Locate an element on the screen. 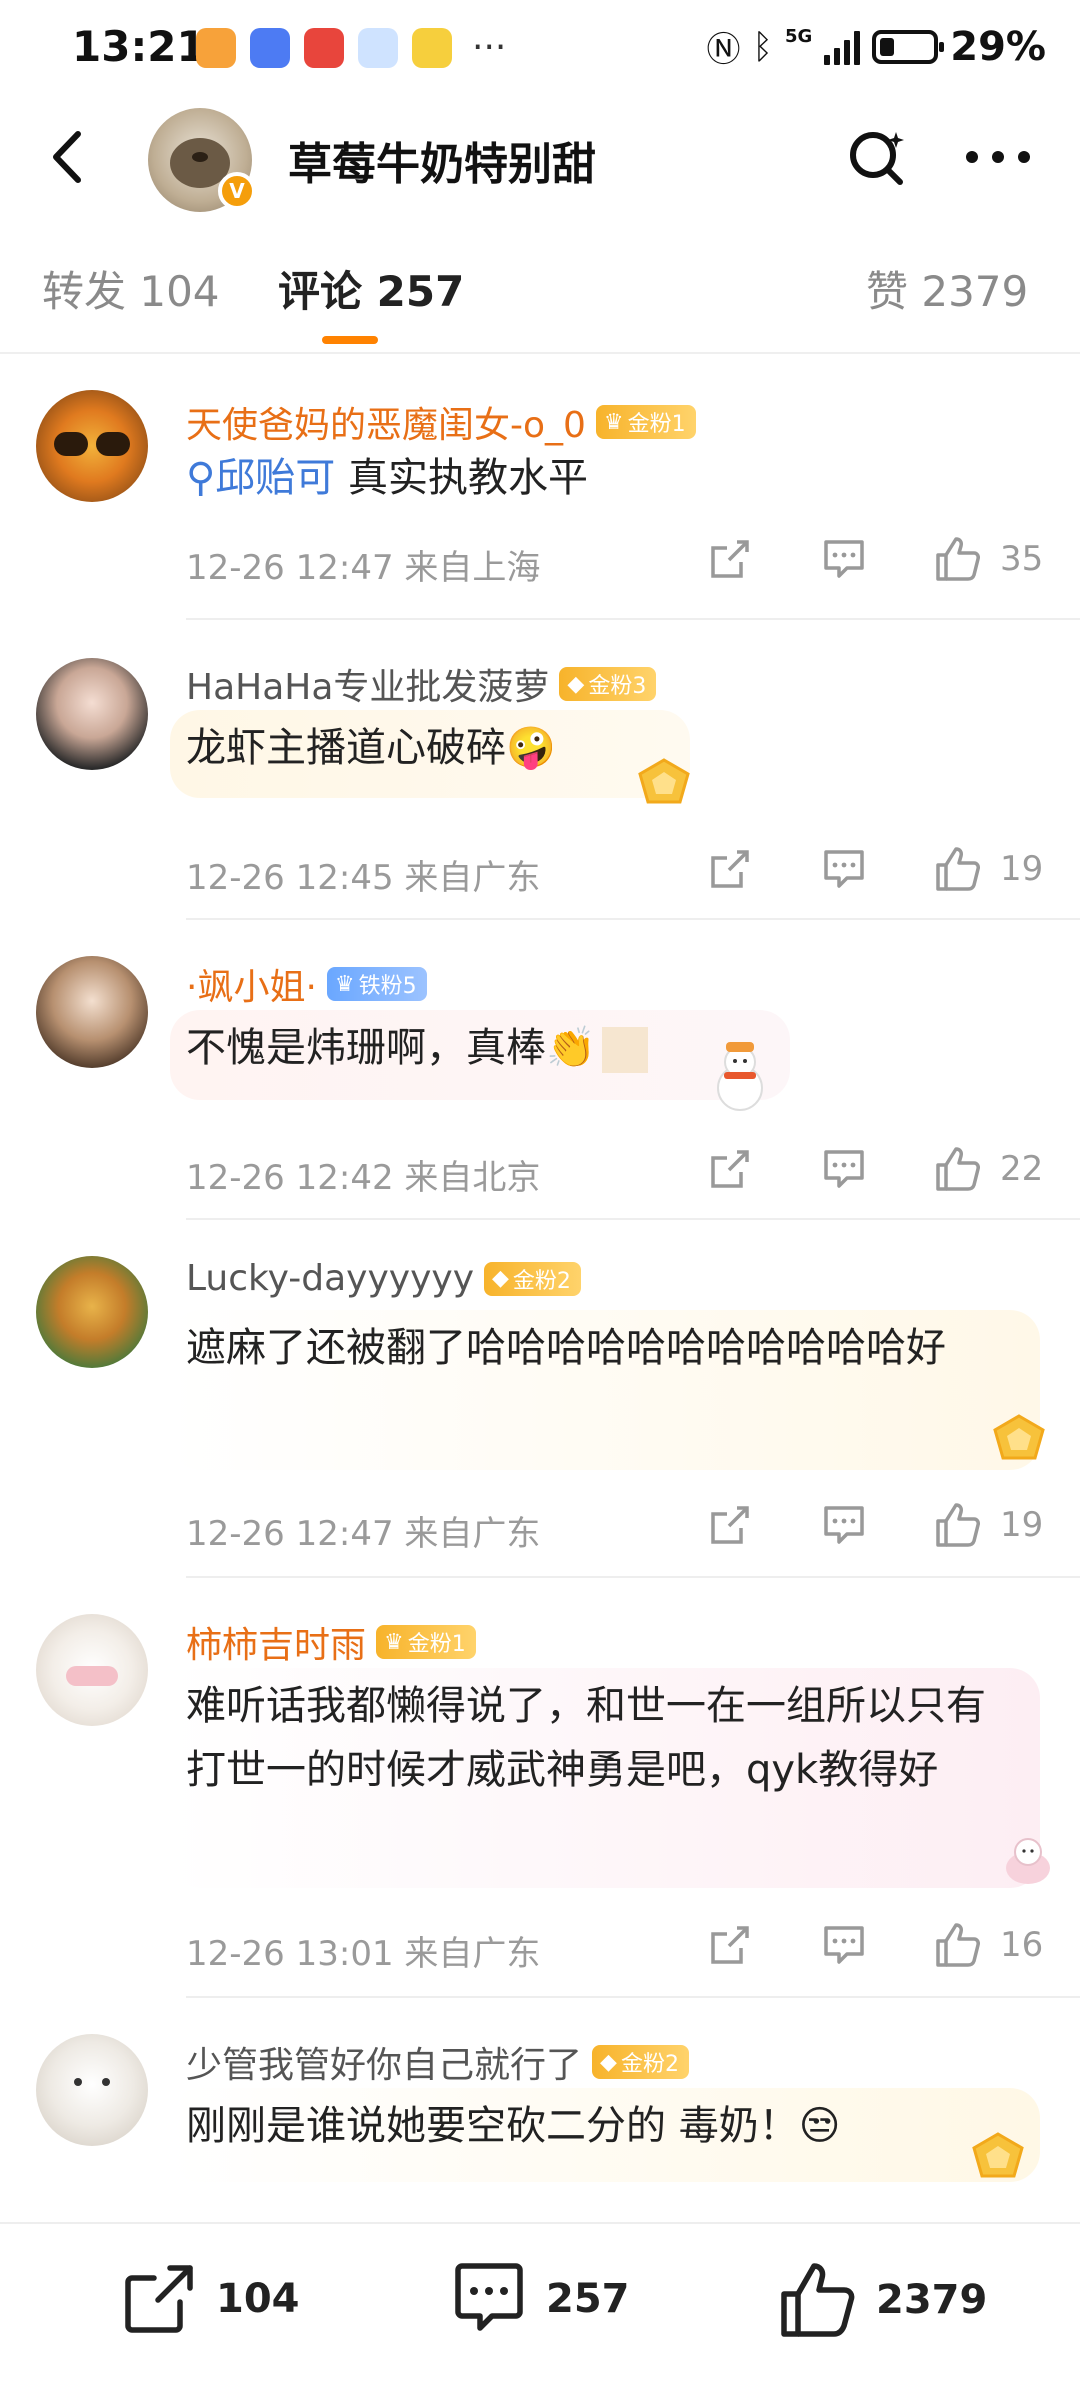 The image size is (1080, 2400). repost-button: 104 is located at coordinates (210, 2299).